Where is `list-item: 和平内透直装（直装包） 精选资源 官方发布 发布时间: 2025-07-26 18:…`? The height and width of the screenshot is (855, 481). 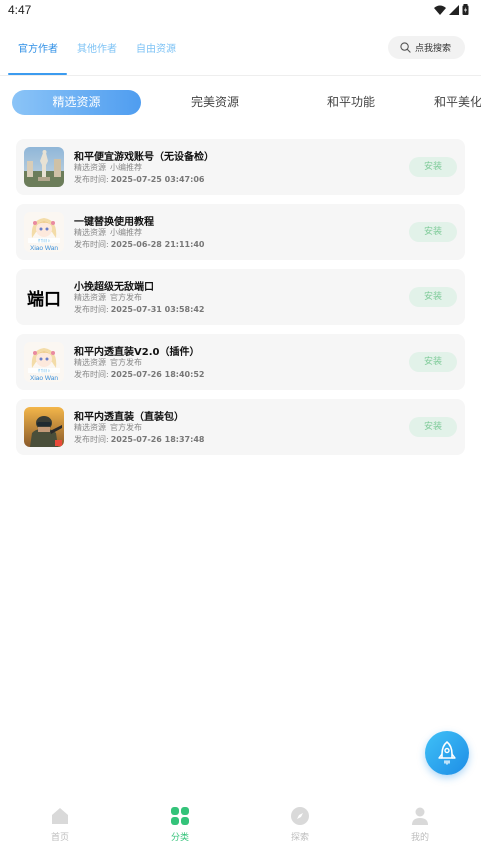
list-item: 和平内透直装（直装包） 精选资源 官方发布 发布时间: 2025-07-26 18:… is located at coordinates (240, 427).